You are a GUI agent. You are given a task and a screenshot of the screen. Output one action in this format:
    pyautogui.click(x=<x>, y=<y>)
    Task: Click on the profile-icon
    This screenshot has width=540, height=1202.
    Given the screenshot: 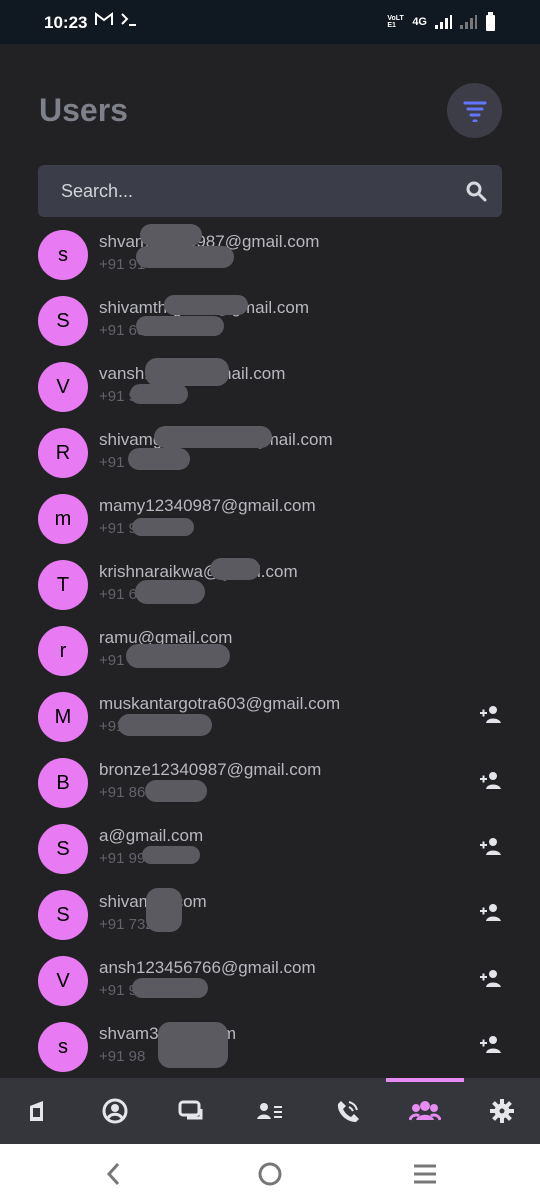 What is the action you would take?
    pyautogui.click(x=115, y=1111)
    